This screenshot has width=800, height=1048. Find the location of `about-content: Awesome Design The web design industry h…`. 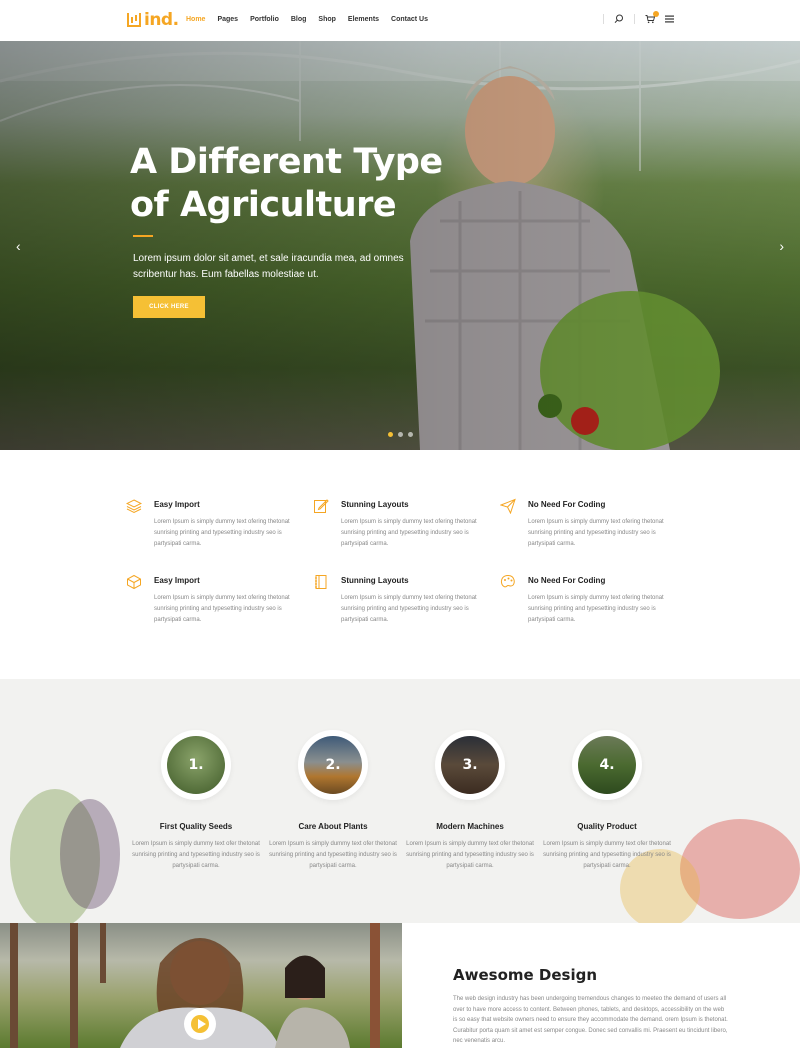

about-content: Awesome Design The web design industry h… is located at coordinates (590, 1006).